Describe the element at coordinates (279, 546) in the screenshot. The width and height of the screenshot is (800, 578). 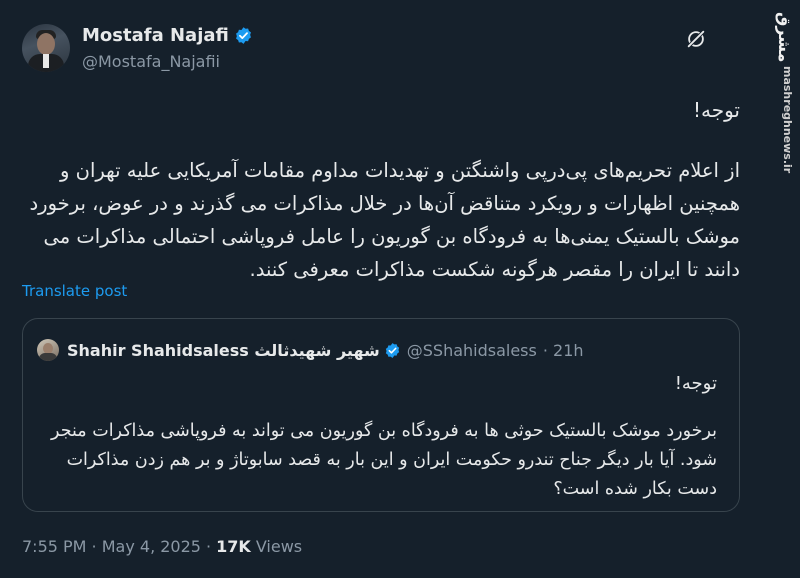
I see `views-label: Views` at that location.